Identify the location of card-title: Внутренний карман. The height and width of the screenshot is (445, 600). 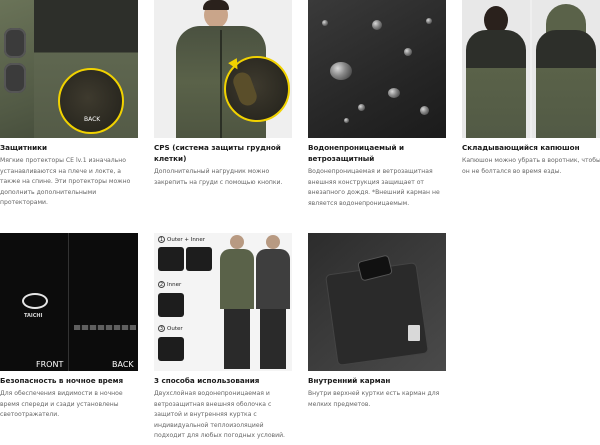
(349, 380).